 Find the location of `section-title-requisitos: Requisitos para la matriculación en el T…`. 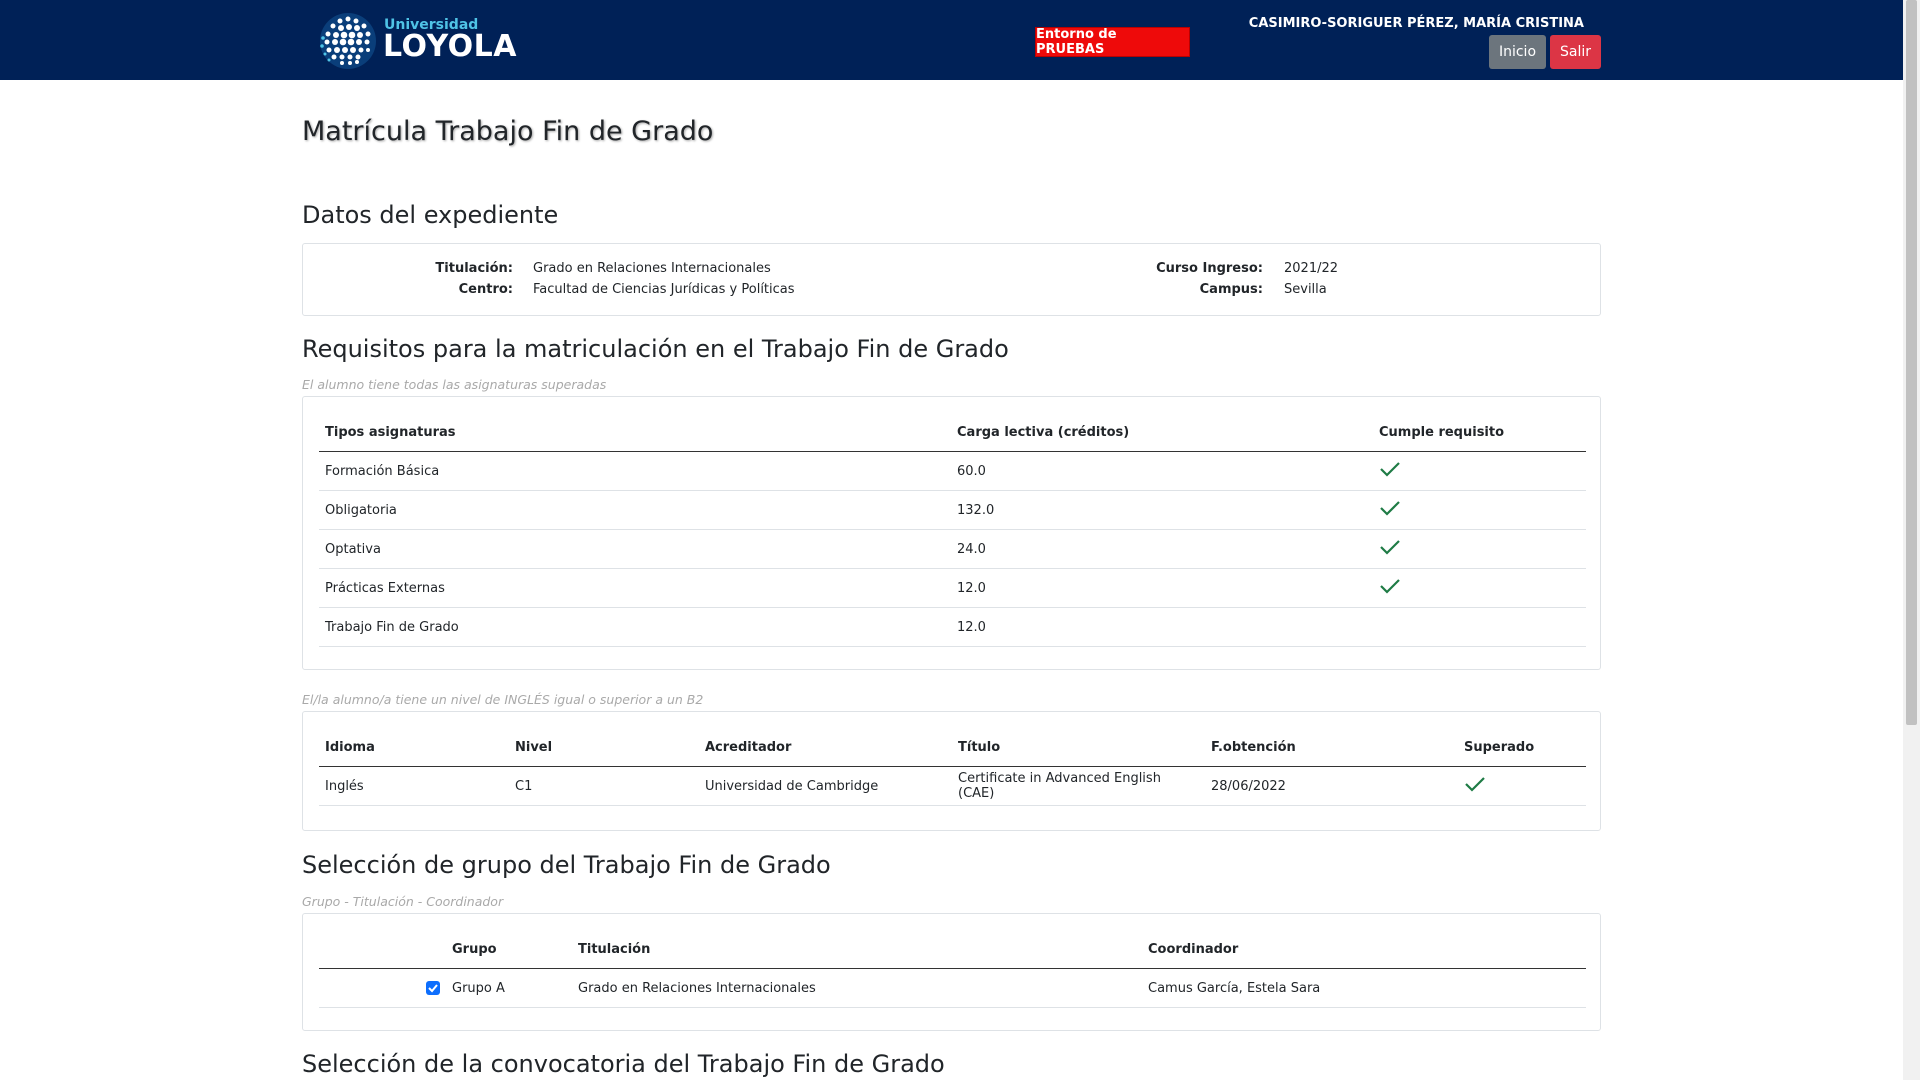

section-title-requisitos: Requisitos para la matriculación en el T… is located at coordinates (655, 349).